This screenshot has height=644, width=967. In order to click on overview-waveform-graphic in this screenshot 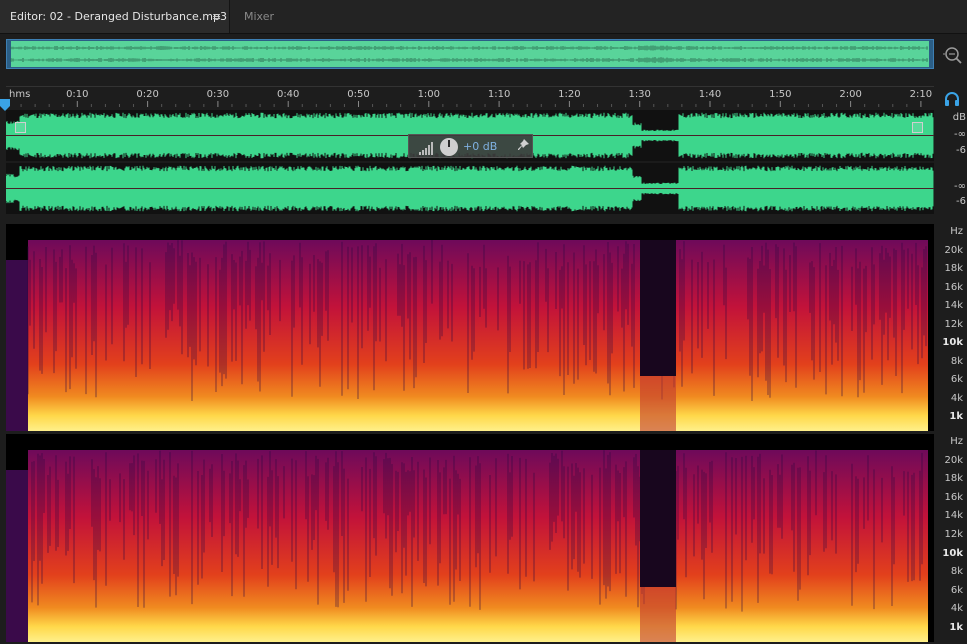, I will do `click(469, 54)`.